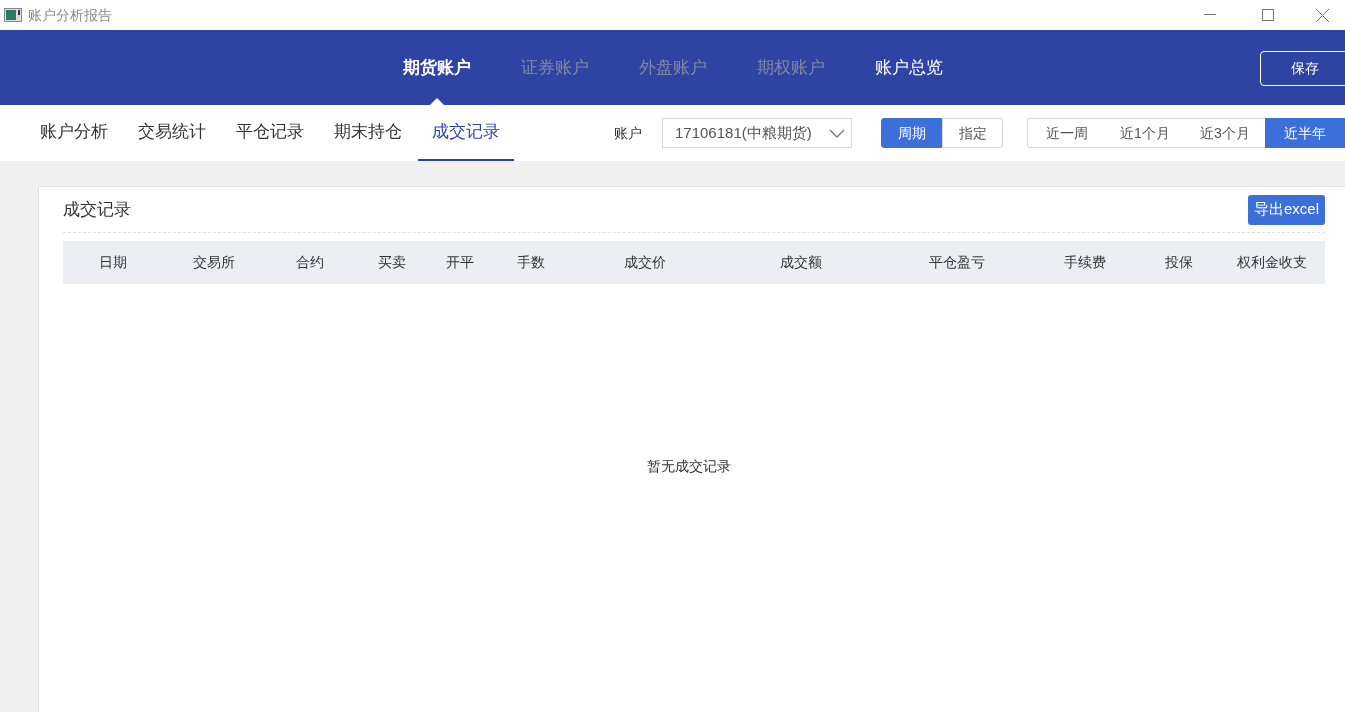 Image resolution: width=1345 pixels, height=712 pixels. Describe the element at coordinates (113, 262) in the screenshot. I see `column-header: 日期` at that location.